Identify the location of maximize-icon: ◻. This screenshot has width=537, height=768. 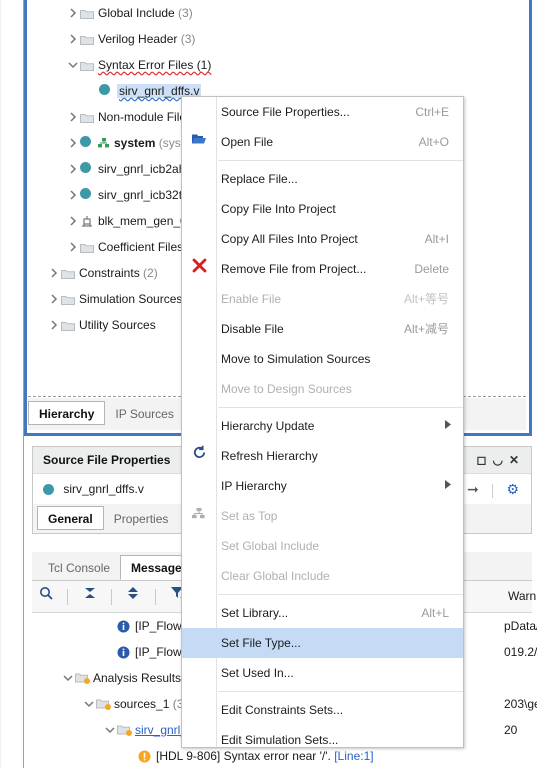
(484, 460).